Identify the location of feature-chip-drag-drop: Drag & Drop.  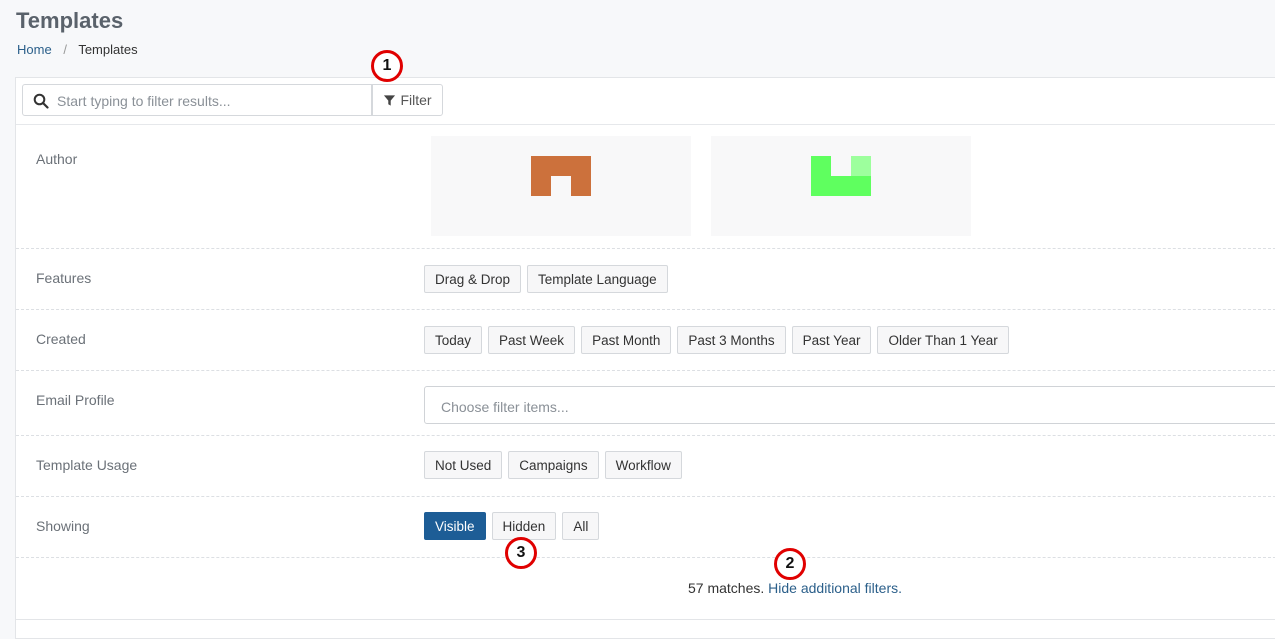
(473, 279).